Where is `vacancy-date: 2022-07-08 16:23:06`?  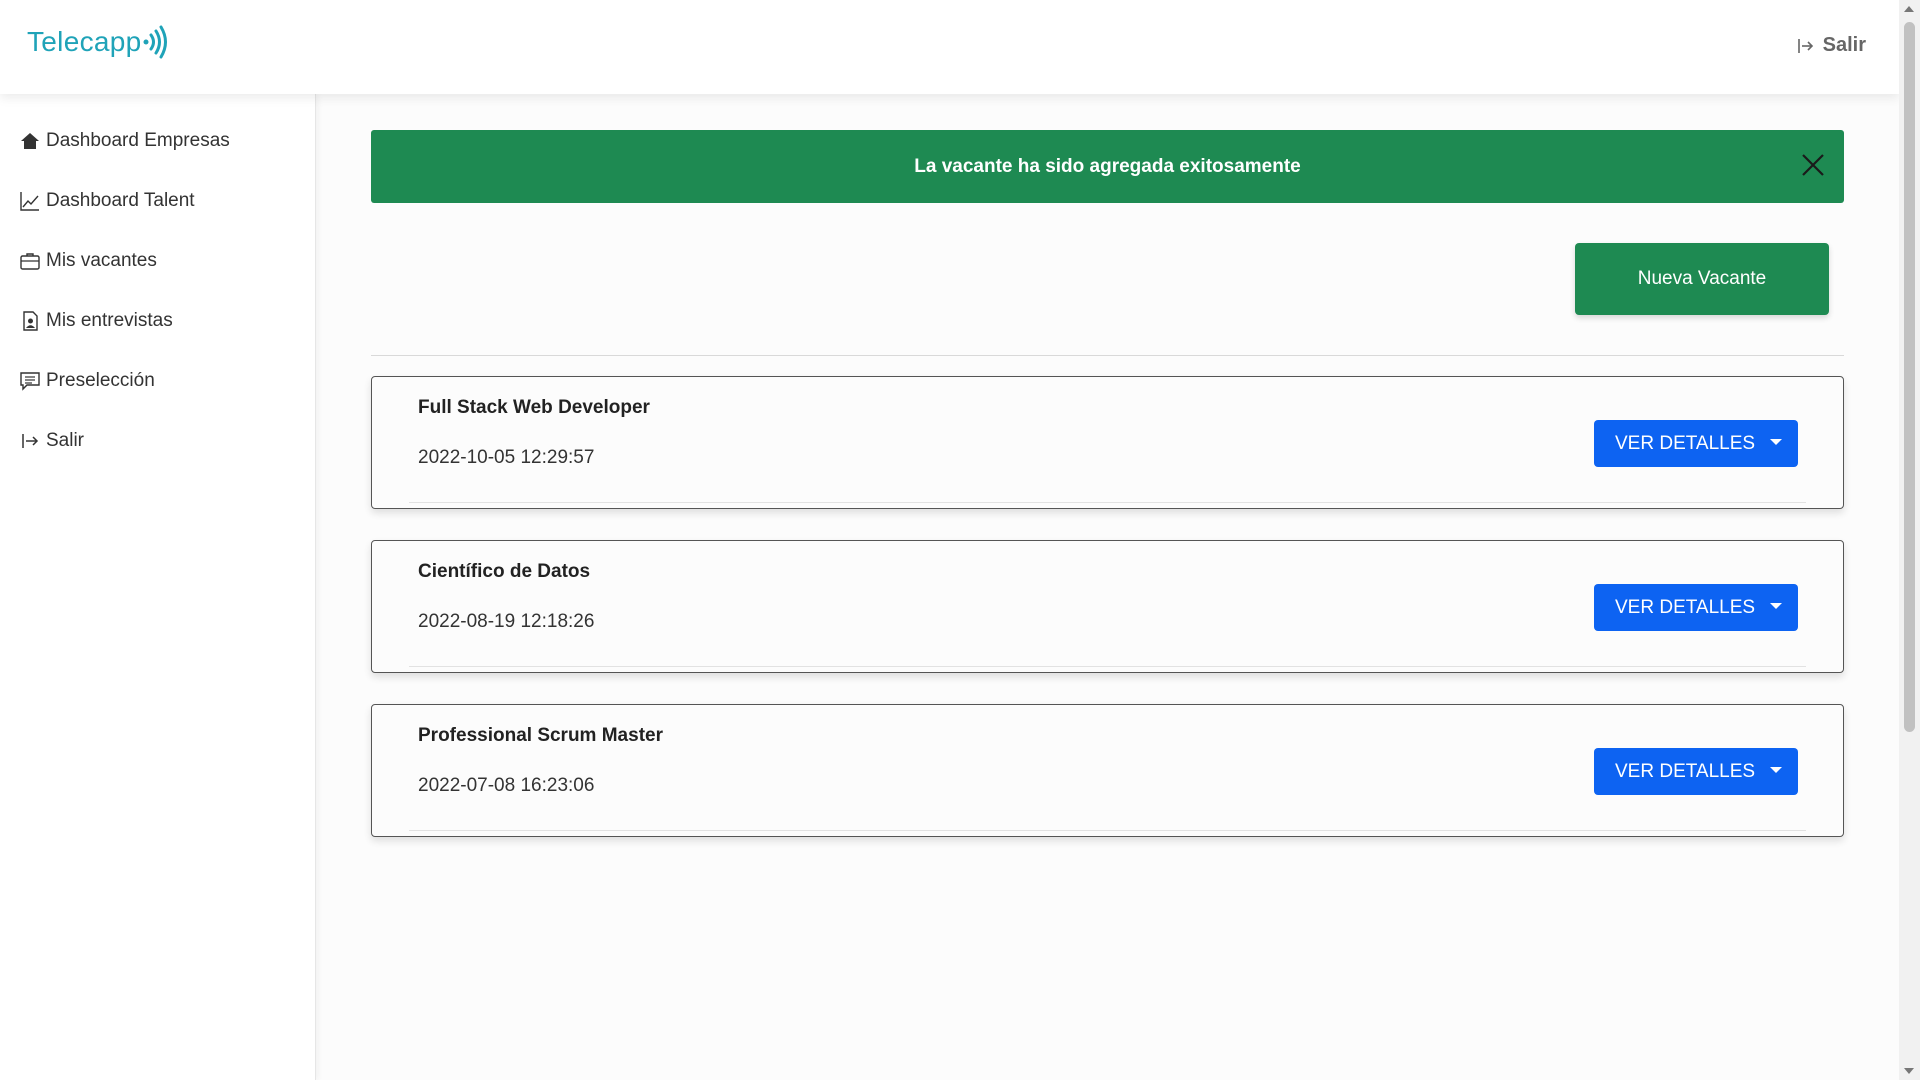 vacancy-date: 2022-07-08 16:23:06 is located at coordinates (506, 785).